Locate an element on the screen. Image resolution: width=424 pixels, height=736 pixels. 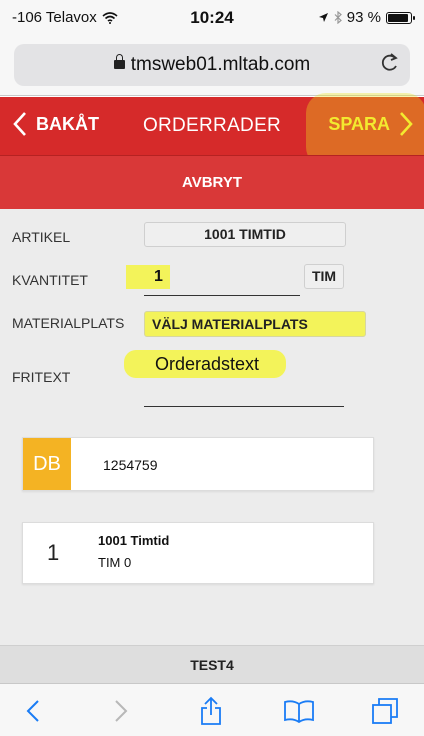
address-bar: tmsweb01.mltab.com is located at coordinates (212, 65).